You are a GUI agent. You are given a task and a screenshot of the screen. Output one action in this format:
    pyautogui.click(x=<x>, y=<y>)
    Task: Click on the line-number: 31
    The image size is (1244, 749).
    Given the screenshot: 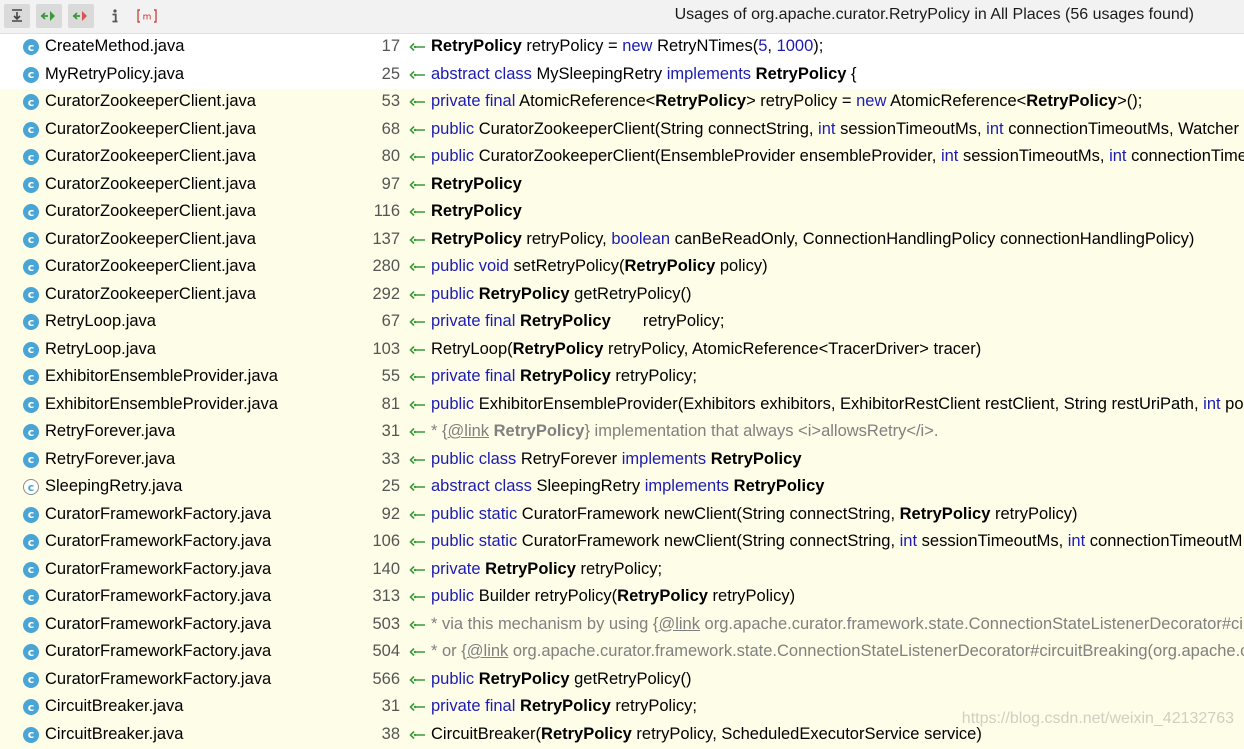 What is the action you would take?
    pyautogui.click(x=391, y=706)
    